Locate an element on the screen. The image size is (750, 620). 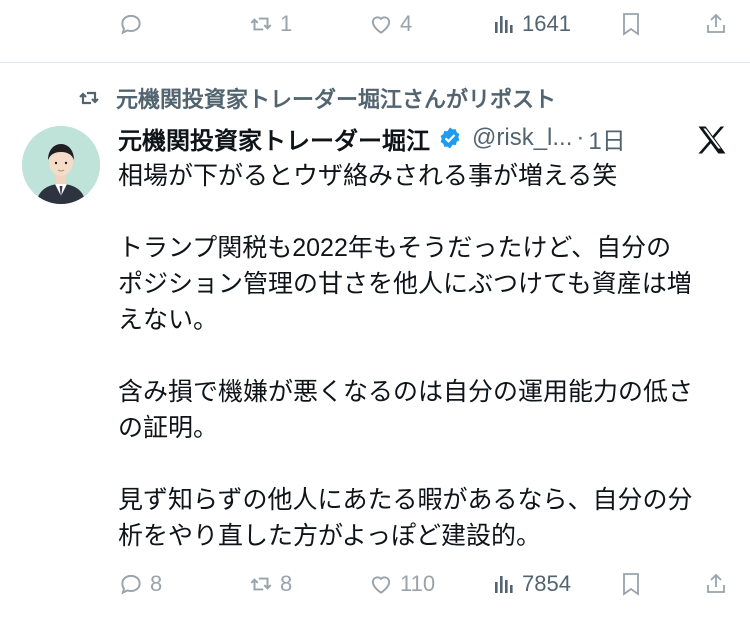
prev-tweet-action-bar: 1 4 1641 is located at coordinates (375, 24).